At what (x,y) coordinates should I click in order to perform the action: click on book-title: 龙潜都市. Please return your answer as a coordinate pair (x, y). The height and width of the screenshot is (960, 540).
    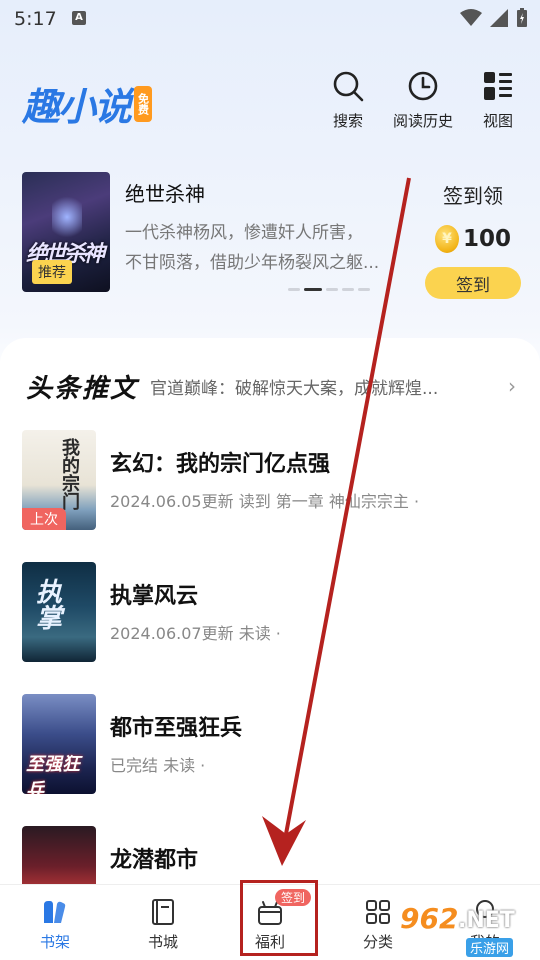
    Looking at the image, I should click on (154, 860).